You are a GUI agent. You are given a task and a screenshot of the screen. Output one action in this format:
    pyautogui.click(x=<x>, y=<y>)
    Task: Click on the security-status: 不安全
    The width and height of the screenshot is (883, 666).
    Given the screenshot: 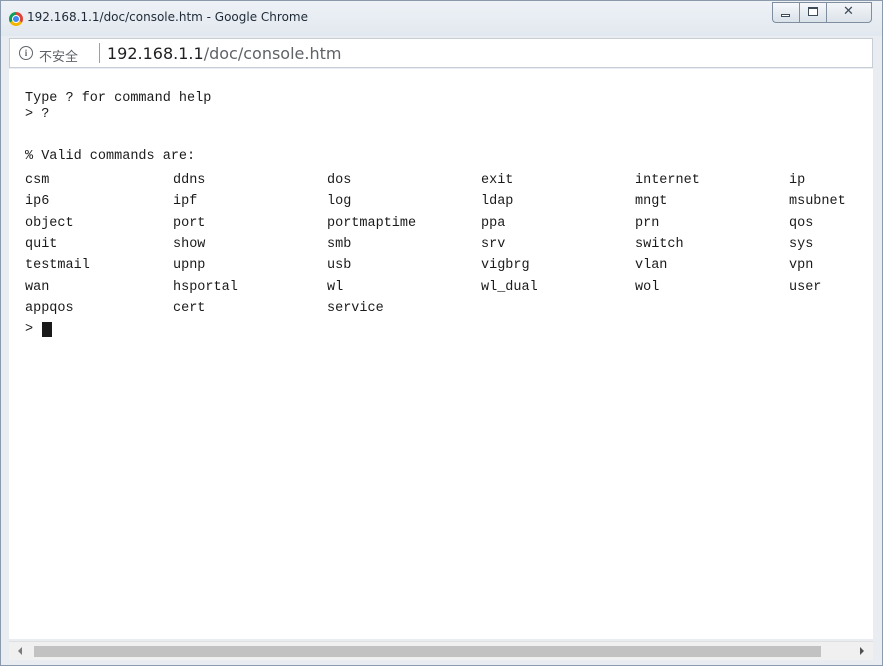 What is the action you would take?
    pyautogui.click(x=58, y=55)
    